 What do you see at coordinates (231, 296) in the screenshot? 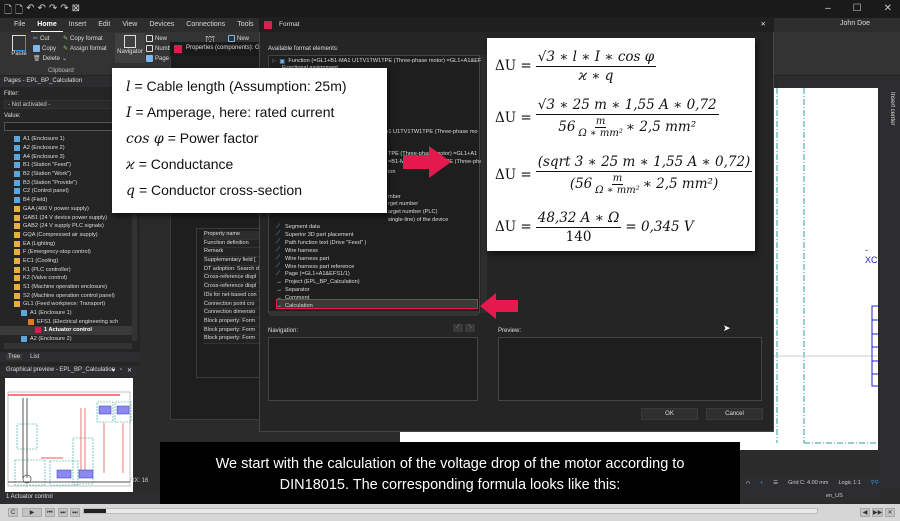
I see `table-row: IDs for net-based con` at bounding box center [231, 296].